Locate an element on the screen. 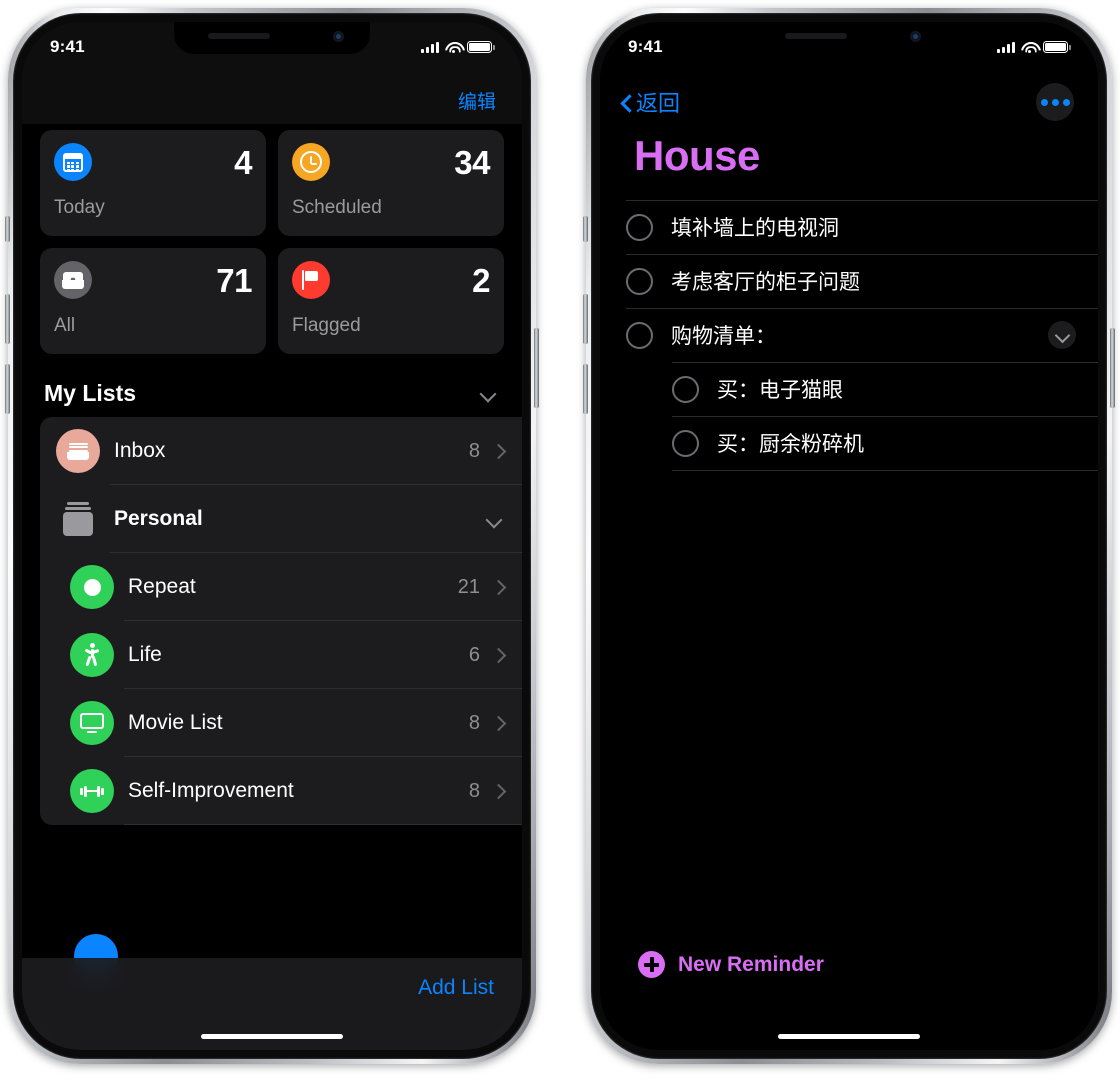 The width and height of the screenshot is (1120, 1087). list-name-self-improvement: Self-Improvement is located at coordinates (211, 790).